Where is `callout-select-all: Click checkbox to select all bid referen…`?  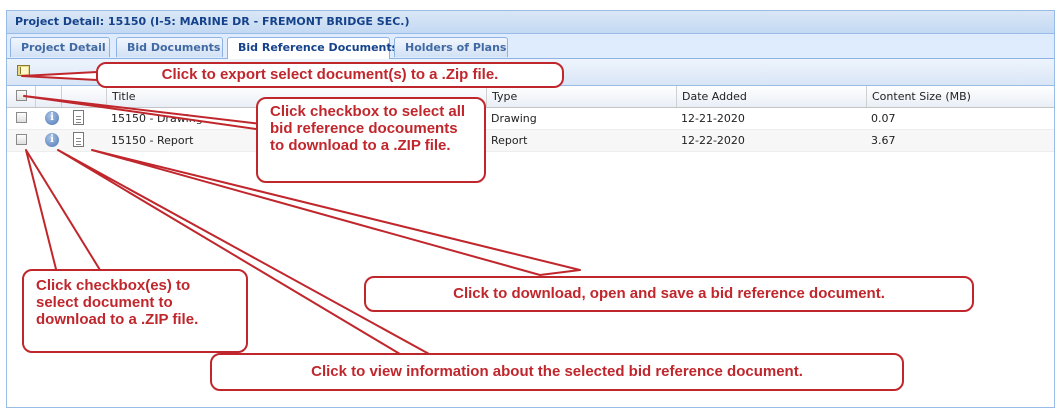 callout-select-all: Click checkbox to select all bid referen… is located at coordinates (371, 140).